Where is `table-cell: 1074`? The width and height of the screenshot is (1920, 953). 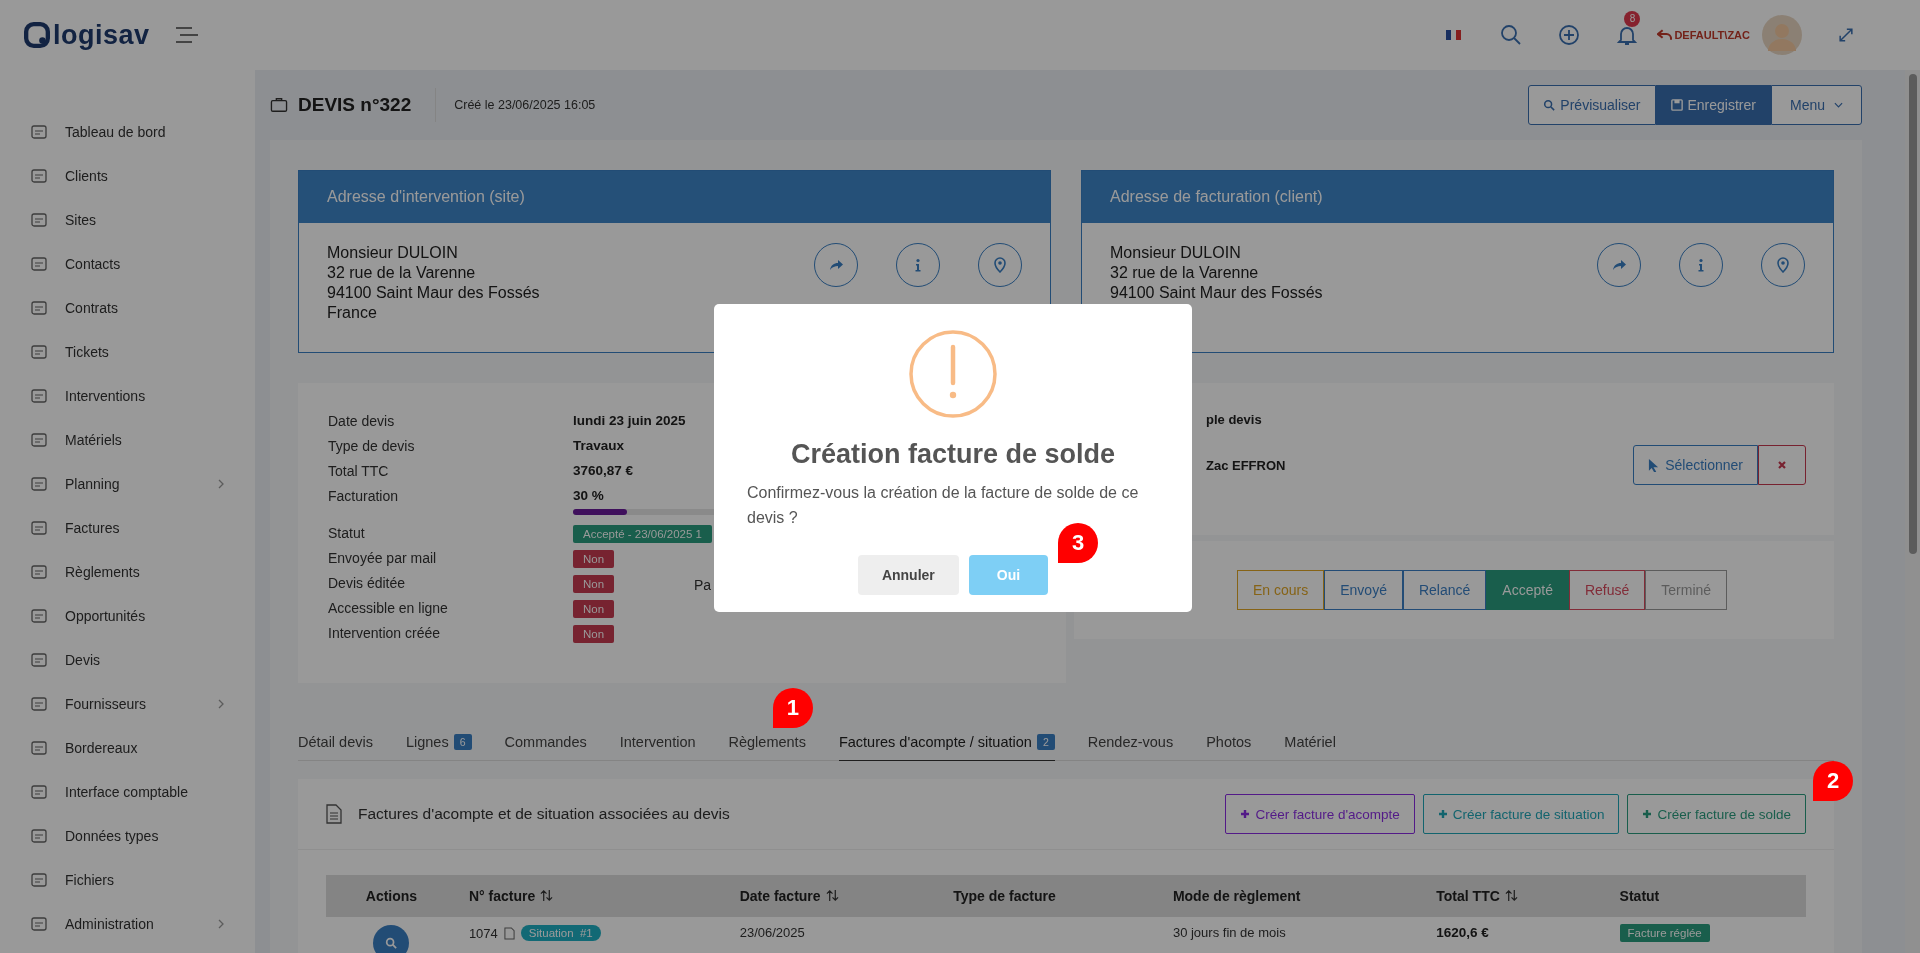 table-cell: 1074 is located at coordinates (483, 933).